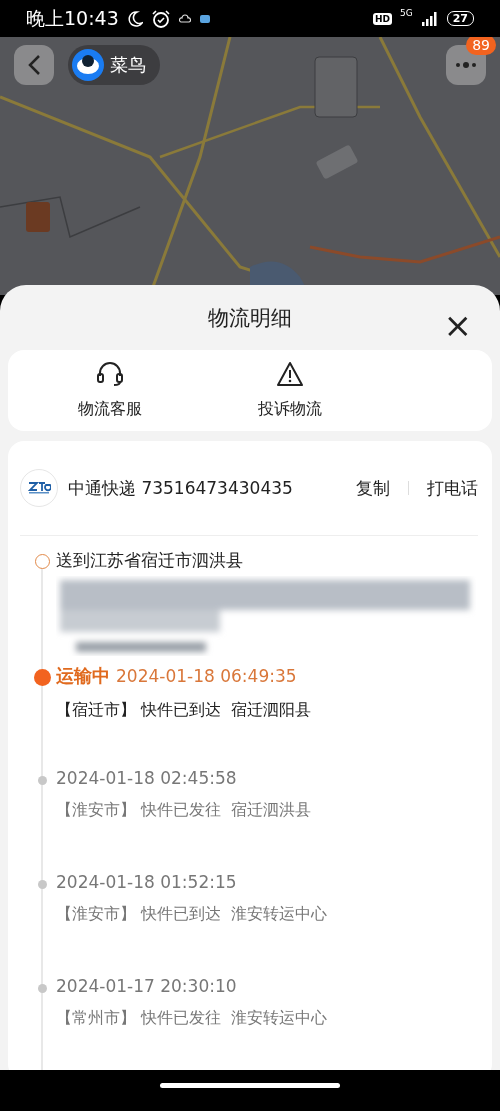 This screenshot has height=1111, width=500. I want to click on battery-level: 27, so click(460, 18).